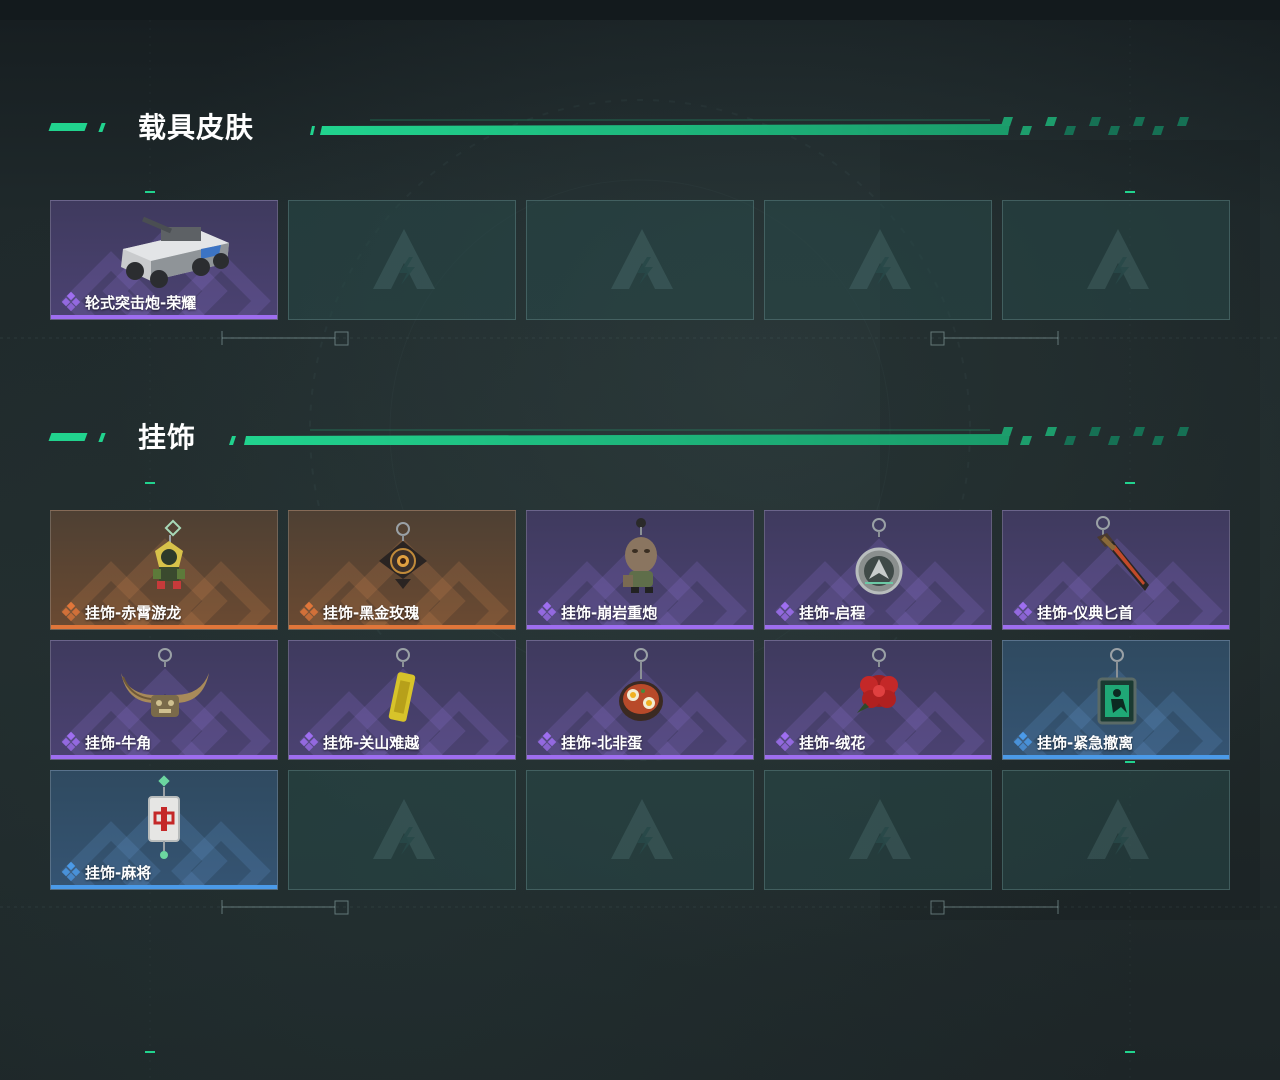 The height and width of the screenshot is (1080, 1280). I want to click on charm-card: 挂饰-麻将, so click(164, 830).